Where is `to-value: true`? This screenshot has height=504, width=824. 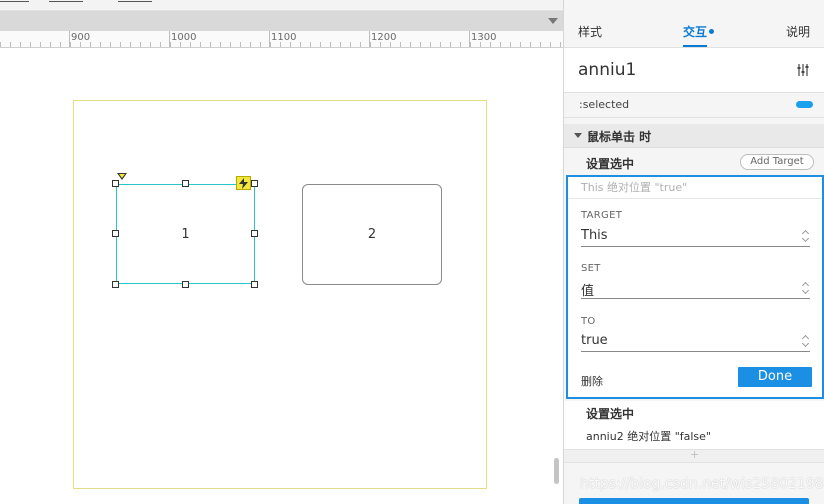 to-value: true is located at coordinates (594, 340).